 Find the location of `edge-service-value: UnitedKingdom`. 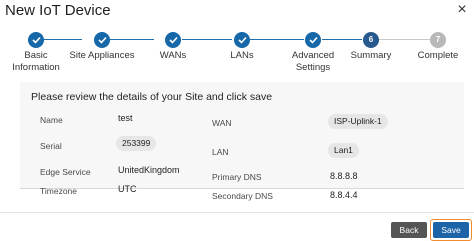

edge-service-value: UnitedKingdom is located at coordinates (149, 170).